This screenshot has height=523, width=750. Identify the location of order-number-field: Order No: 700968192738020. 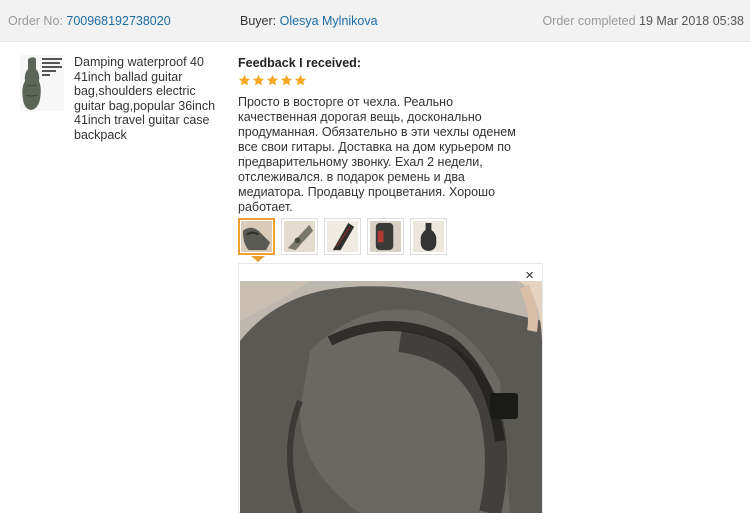
(89, 21).